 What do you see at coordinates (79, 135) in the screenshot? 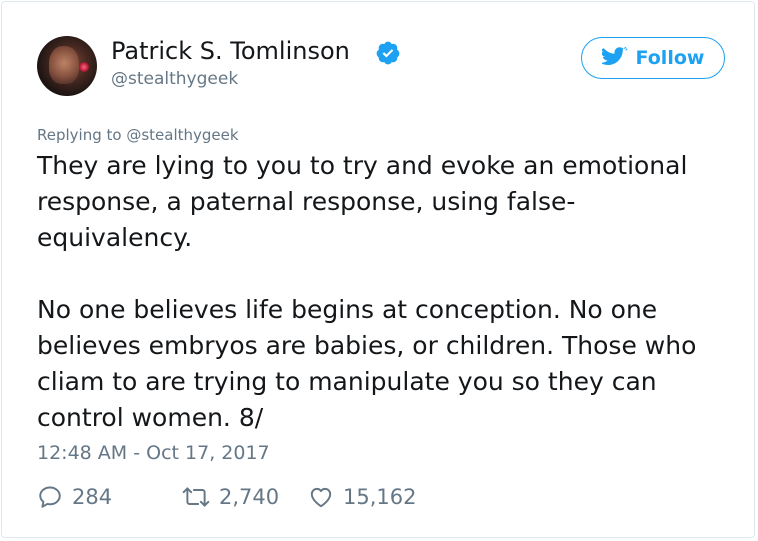
I see `replying-to-prefix: Replying to` at bounding box center [79, 135].